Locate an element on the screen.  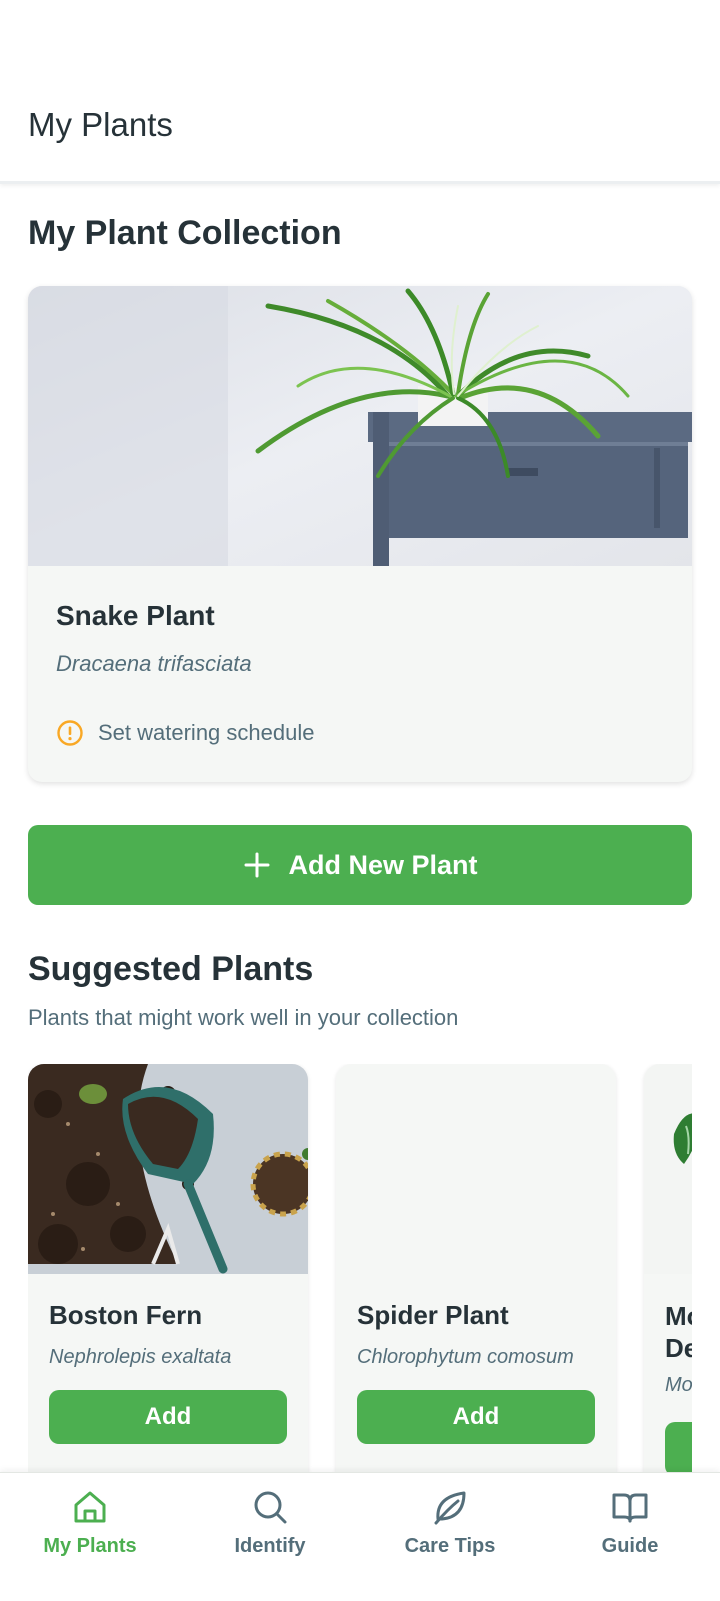
app-header: My Plants is located at coordinates (360, 92).